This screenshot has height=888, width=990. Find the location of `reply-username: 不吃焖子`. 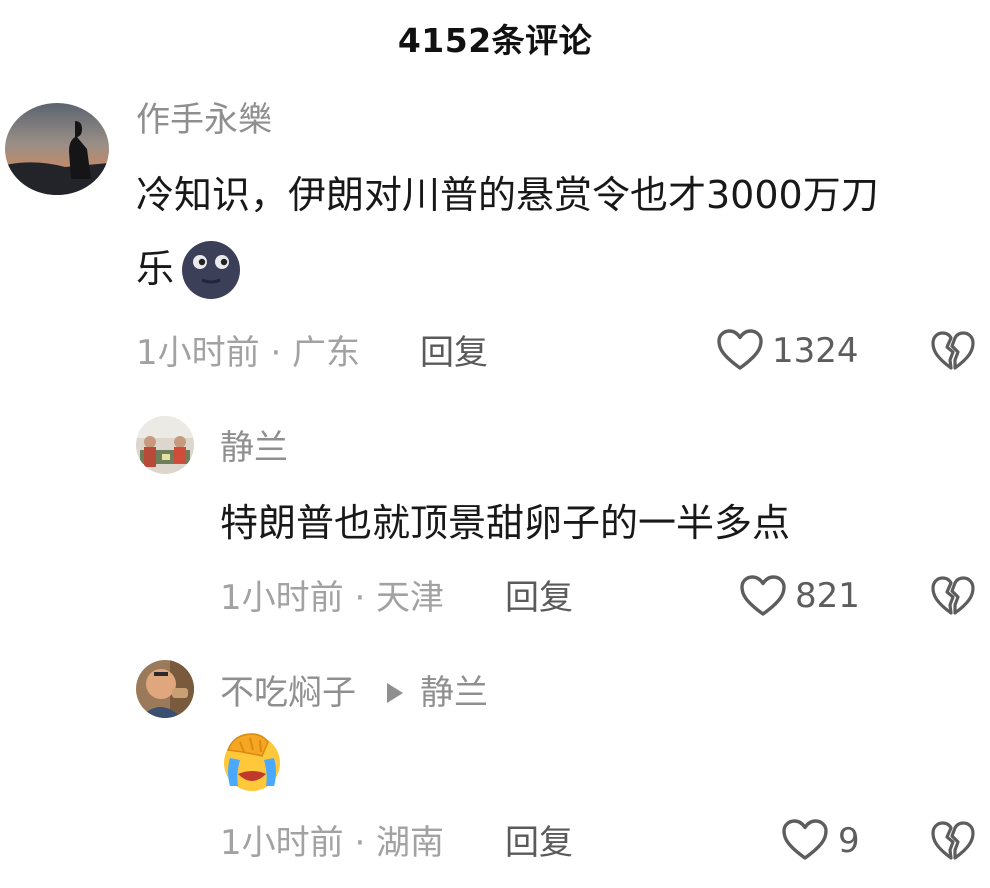

reply-username: 不吃焖子 is located at coordinates (288, 693).